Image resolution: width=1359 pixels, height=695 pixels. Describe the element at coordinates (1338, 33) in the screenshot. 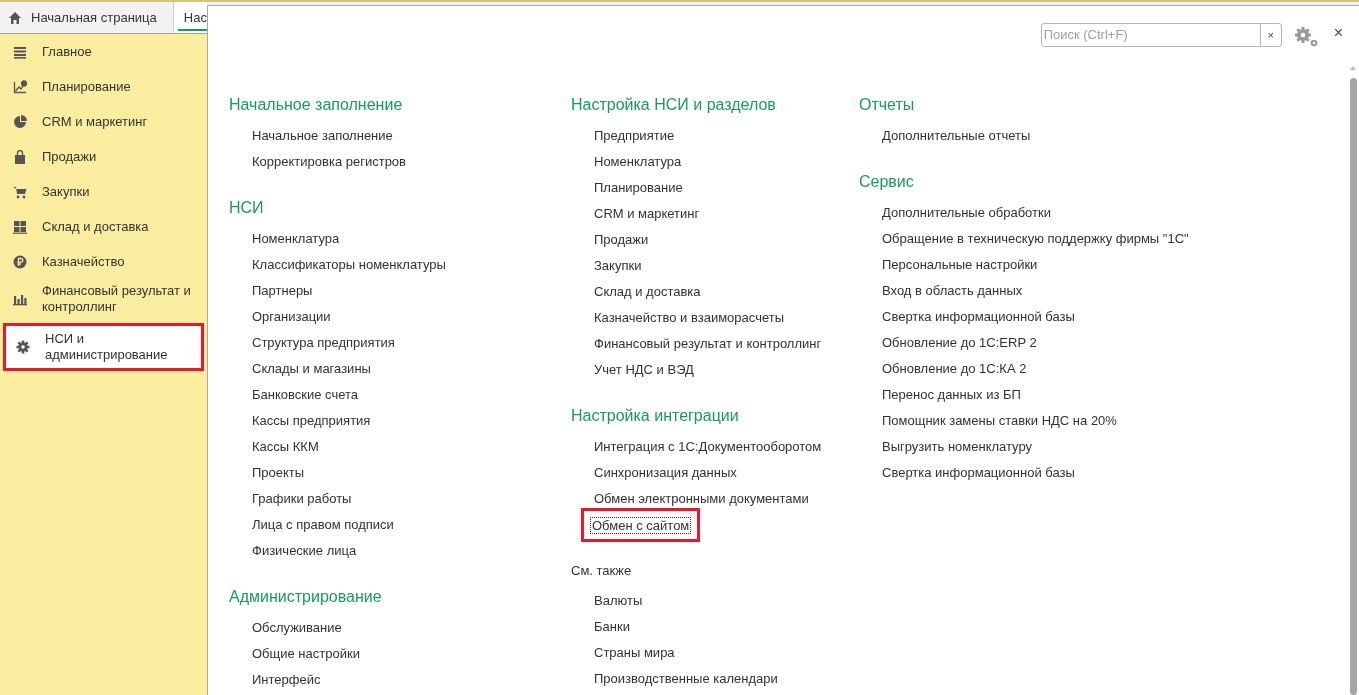

I see `close-button: ×` at that location.